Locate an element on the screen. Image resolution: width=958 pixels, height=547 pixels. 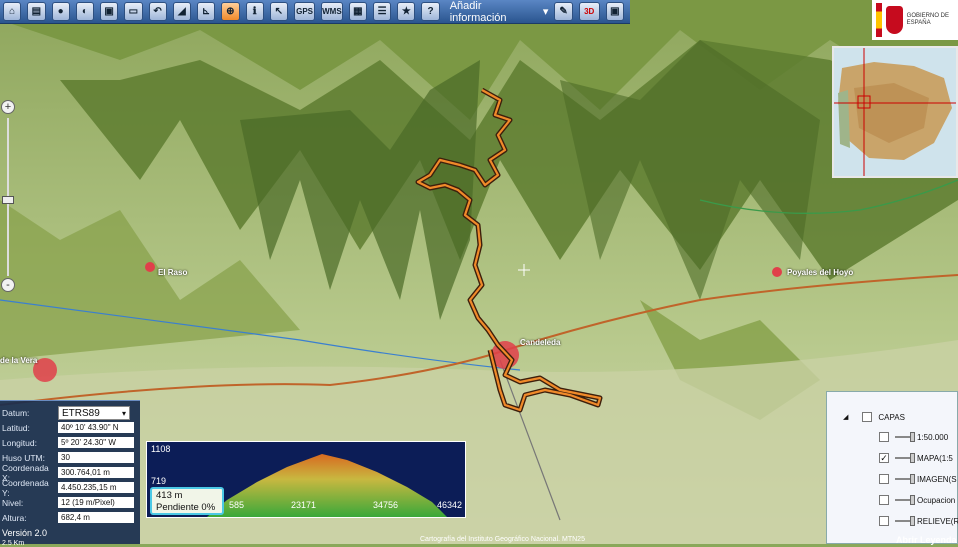
nivel-label: Nivel: is located at coordinates (13, 502).